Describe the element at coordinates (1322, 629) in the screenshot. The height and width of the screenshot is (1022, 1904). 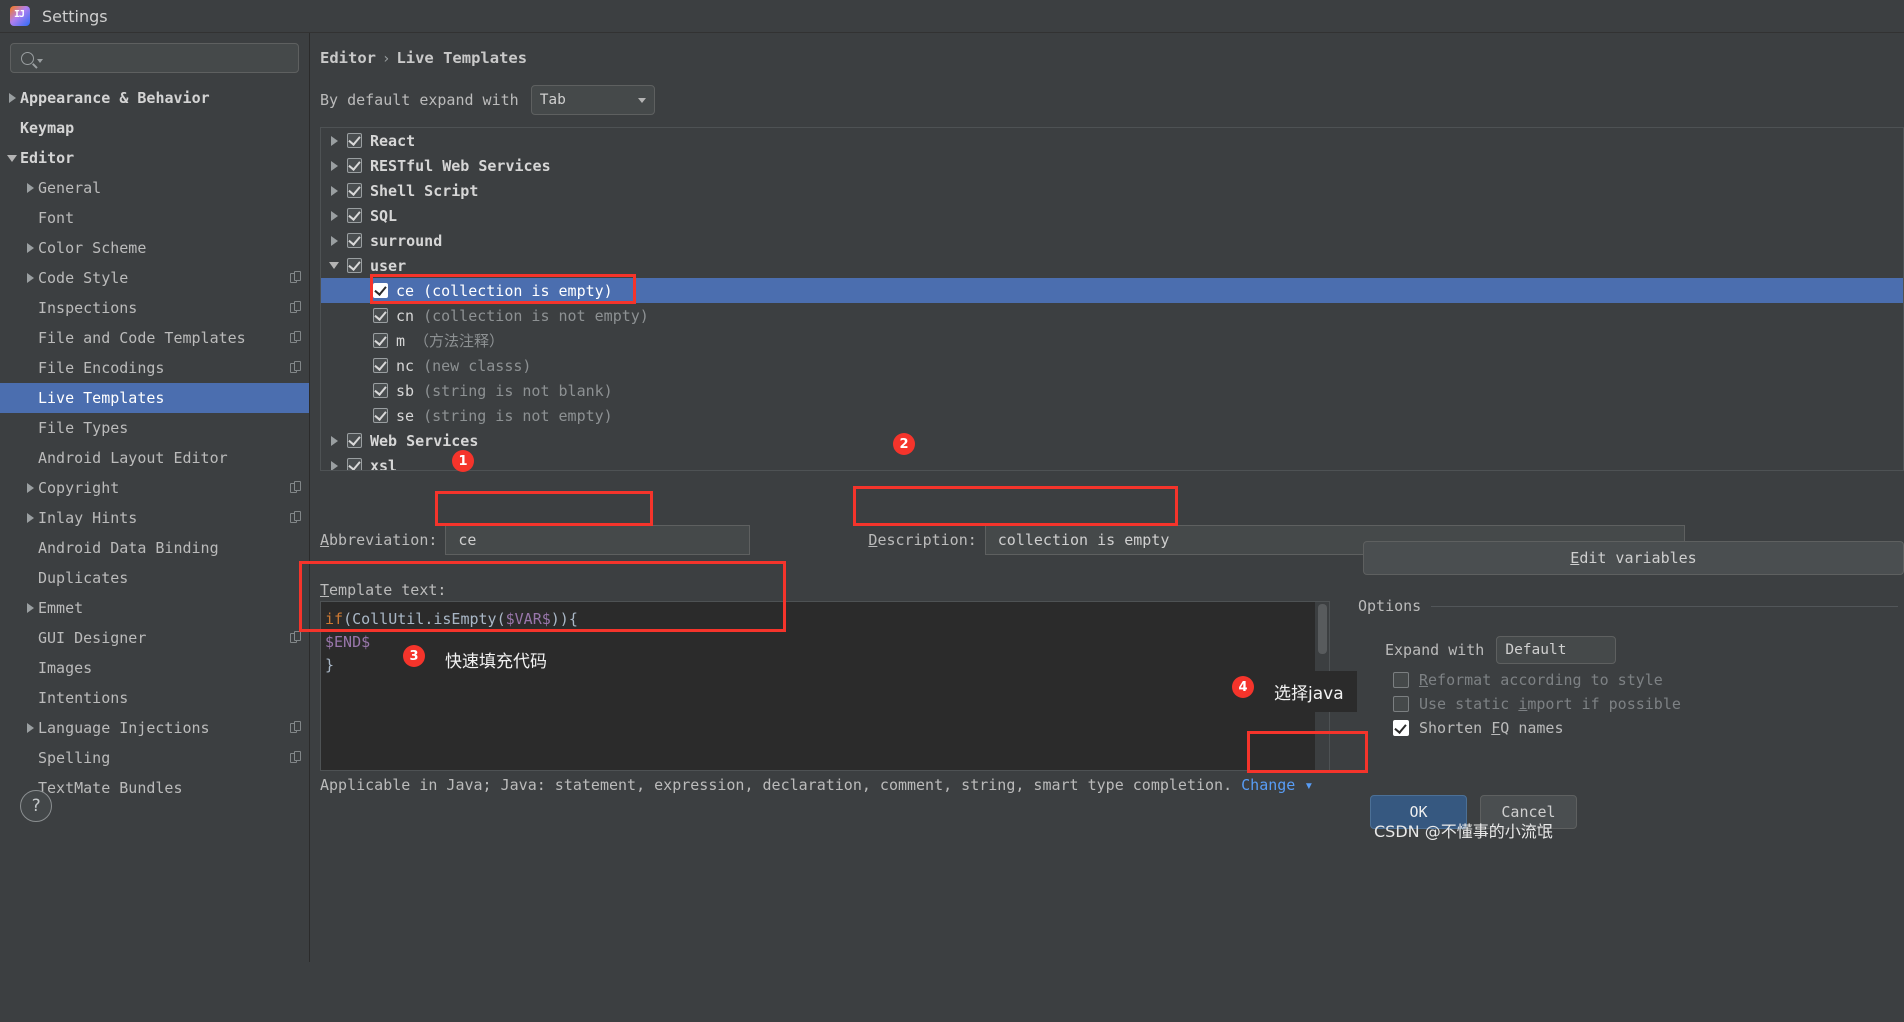
I see `editor-scrollbar-thumb` at that location.